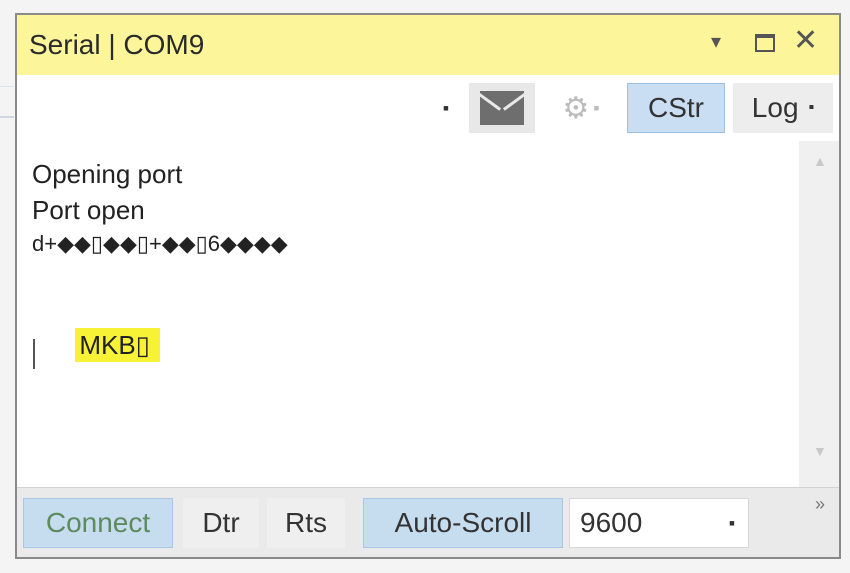 Image resolution: width=850 pixels, height=573 pixels. Describe the element at coordinates (820, 504) in the screenshot. I see `overflow-icon: »` at that location.